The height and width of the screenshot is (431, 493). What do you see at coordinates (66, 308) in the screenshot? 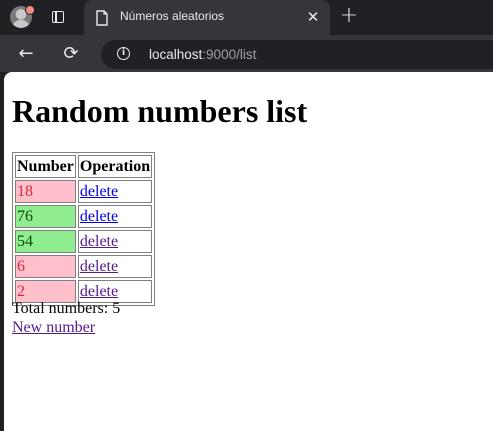
I see `total-count-text: Total numbers: 5` at bounding box center [66, 308].